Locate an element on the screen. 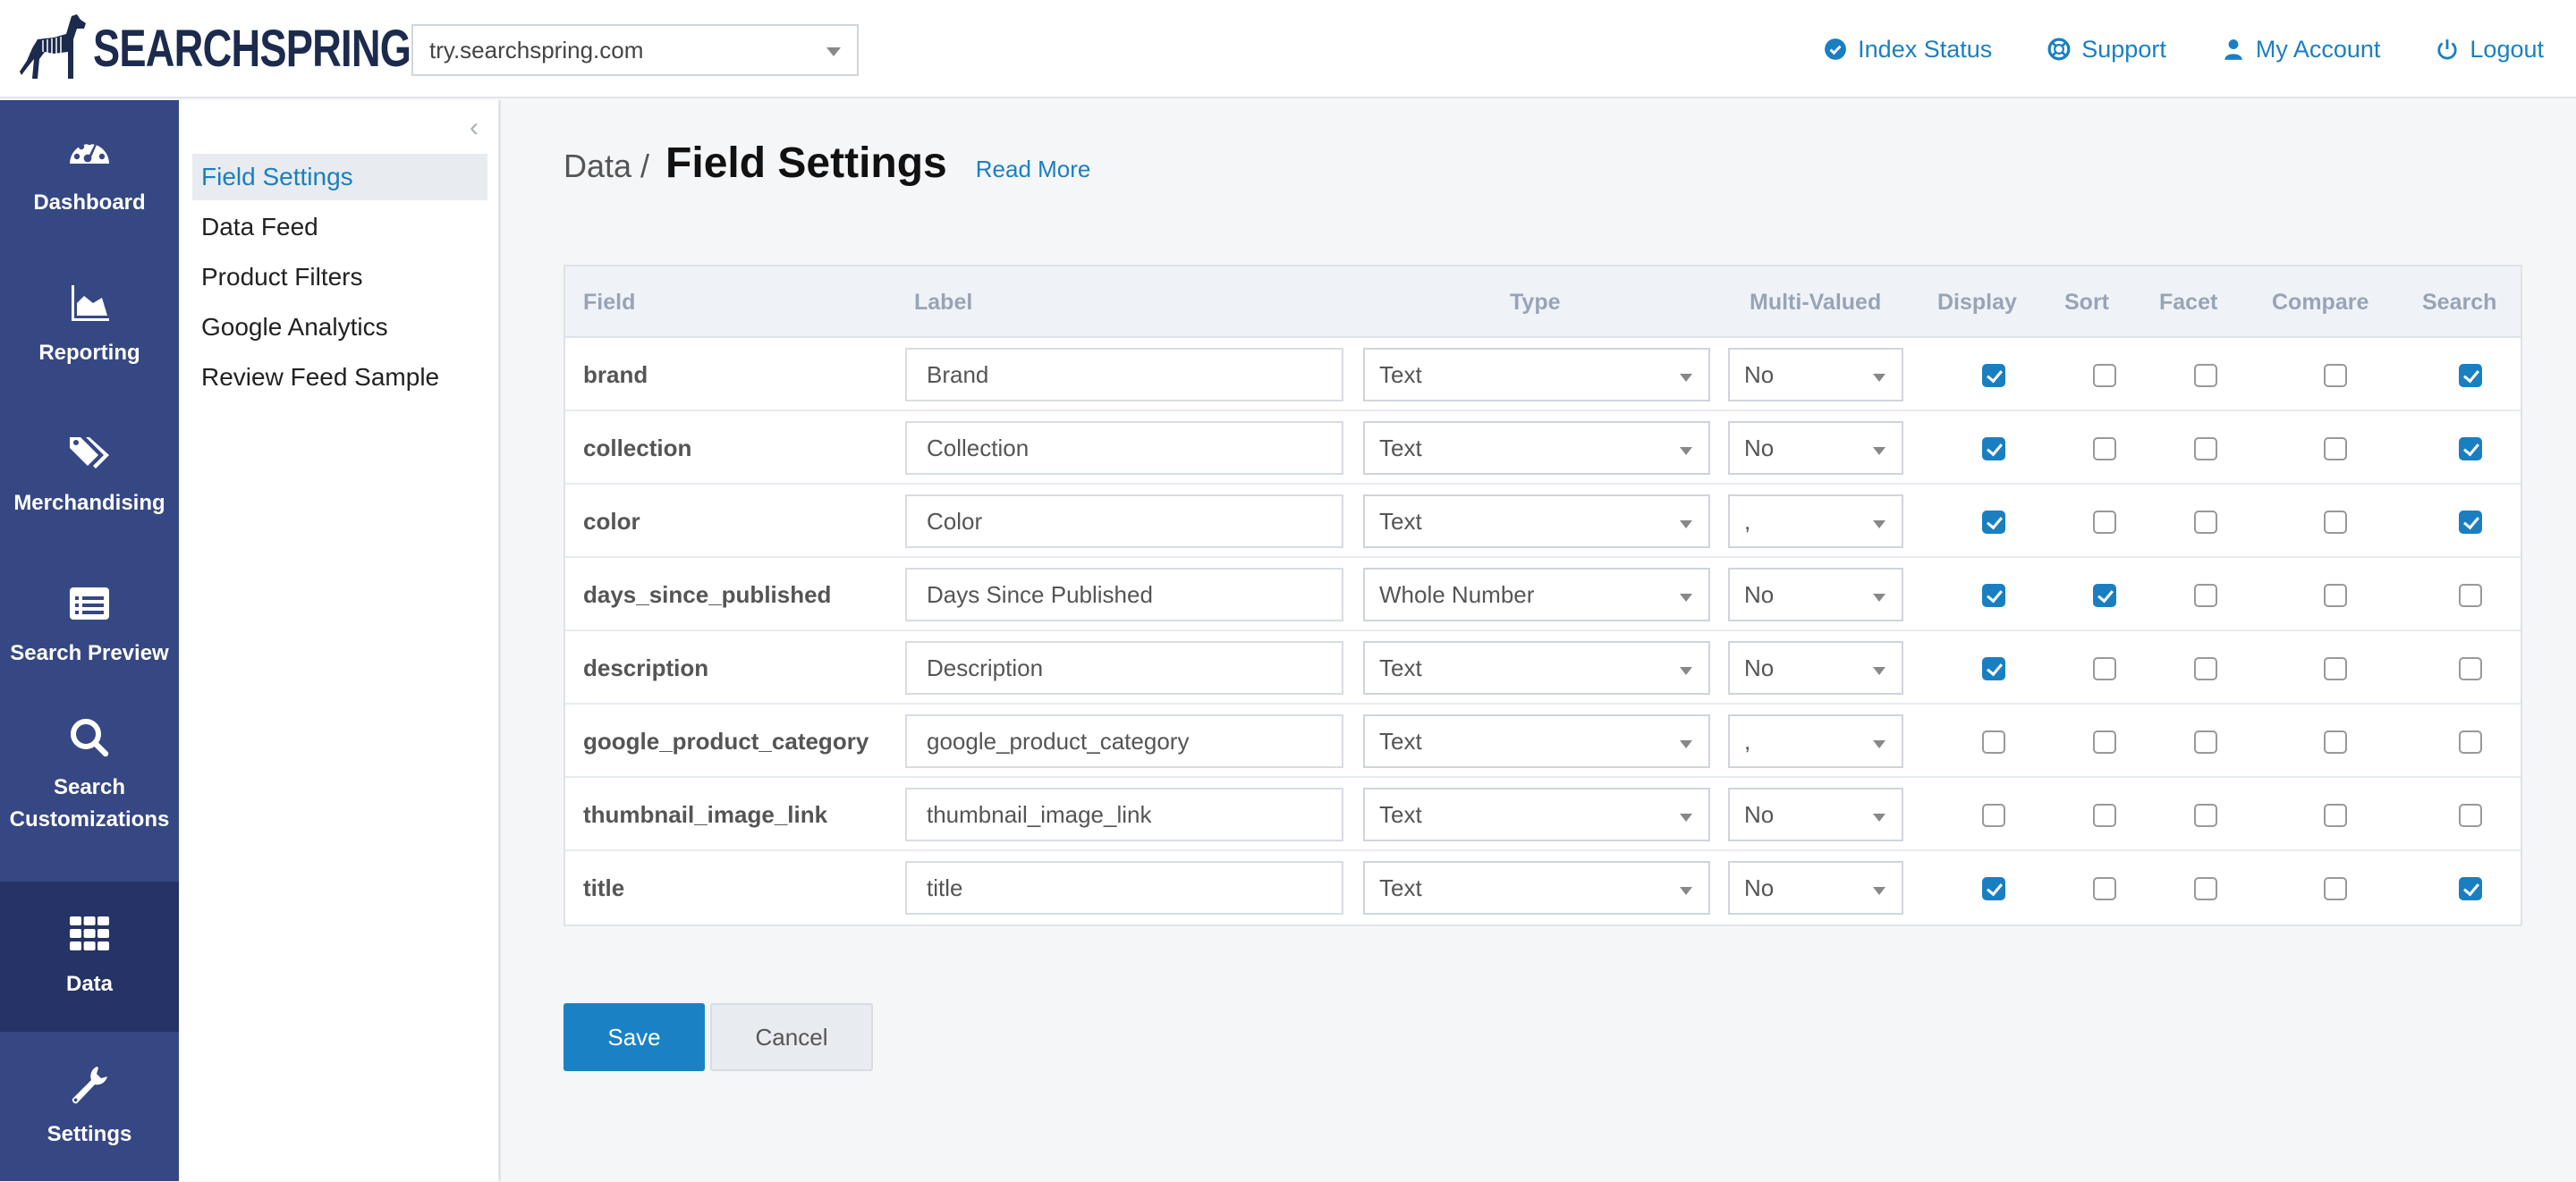  read-more-link: Read More is located at coordinates (1033, 169).